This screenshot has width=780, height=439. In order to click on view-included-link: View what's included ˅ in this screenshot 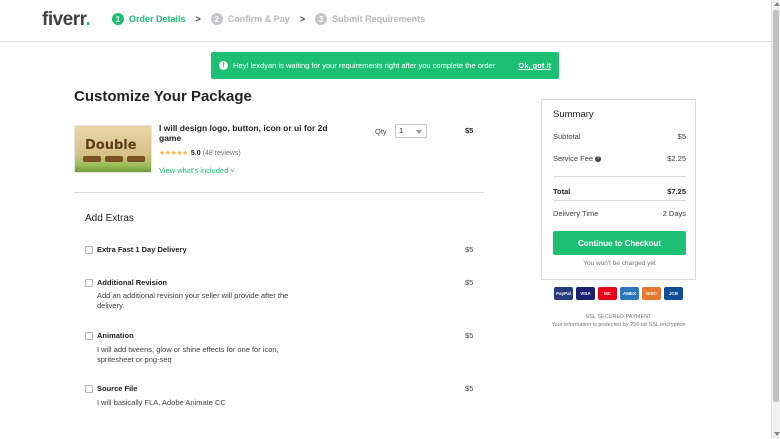, I will do `click(197, 170)`.